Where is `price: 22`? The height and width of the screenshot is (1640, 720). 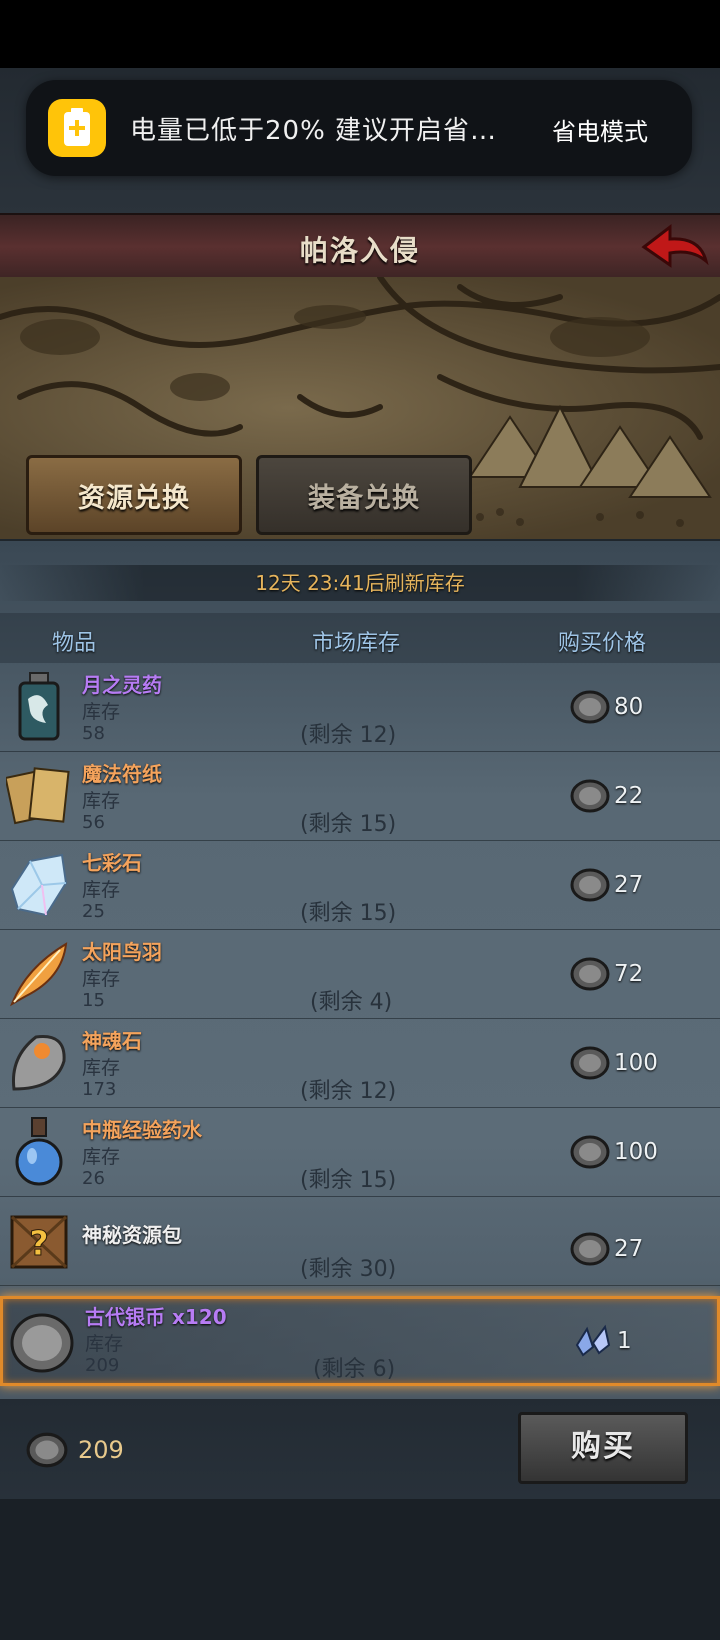
price: 22 is located at coordinates (606, 796).